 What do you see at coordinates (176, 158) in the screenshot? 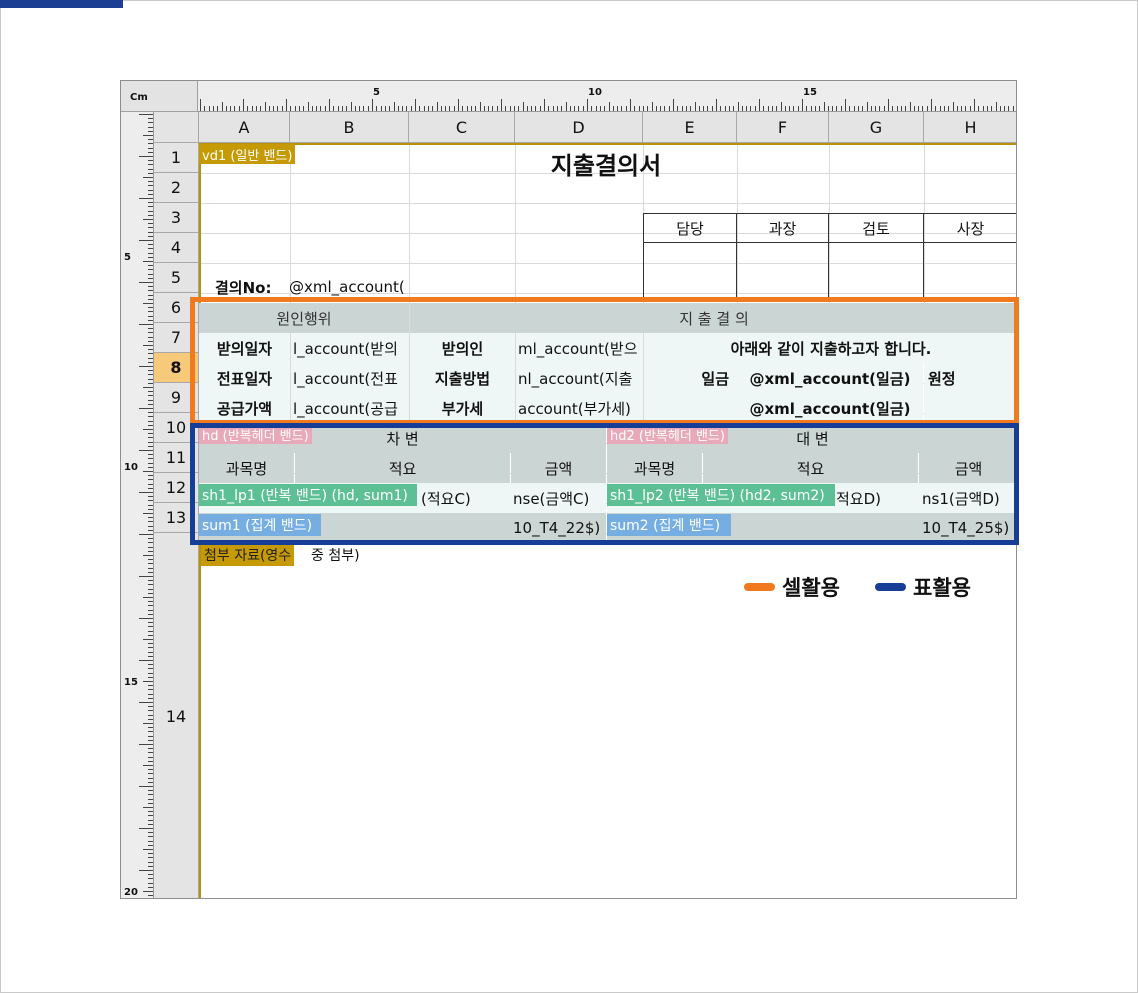
I see `row-header-1: 1` at bounding box center [176, 158].